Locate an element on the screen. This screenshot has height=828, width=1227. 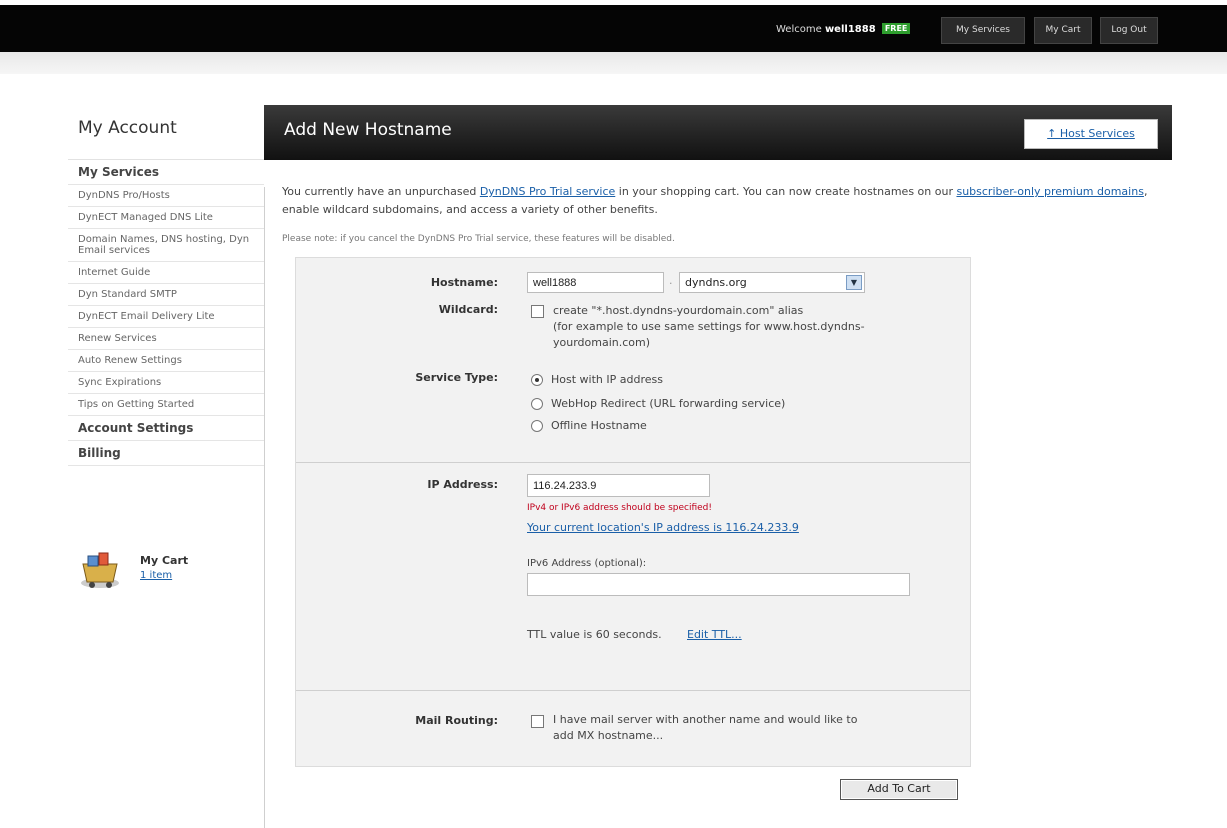
sidebar-item-dyn-standard-smtp: Dyn Standard SMTP is located at coordinates (166, 295).